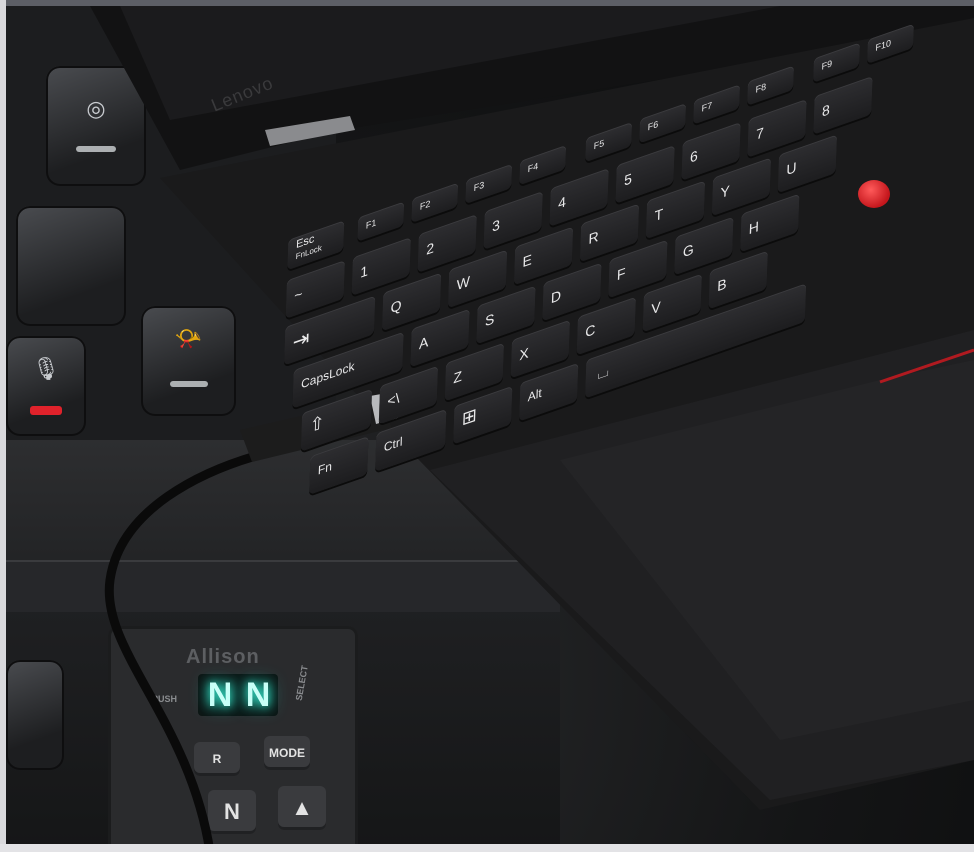 The width and height of the screenshot is (974, 852). What do you see at coordinates (827, 65) in the screenshot?
I see `key-f9-label: F9` at bounding box center [827, 65].